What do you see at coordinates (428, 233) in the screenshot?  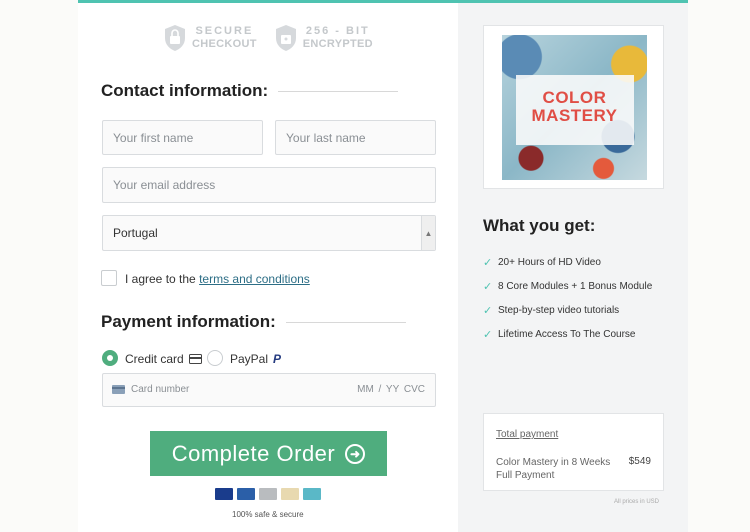 I see `select-arrows-icon: ▲` at bounding box center [428, 233].